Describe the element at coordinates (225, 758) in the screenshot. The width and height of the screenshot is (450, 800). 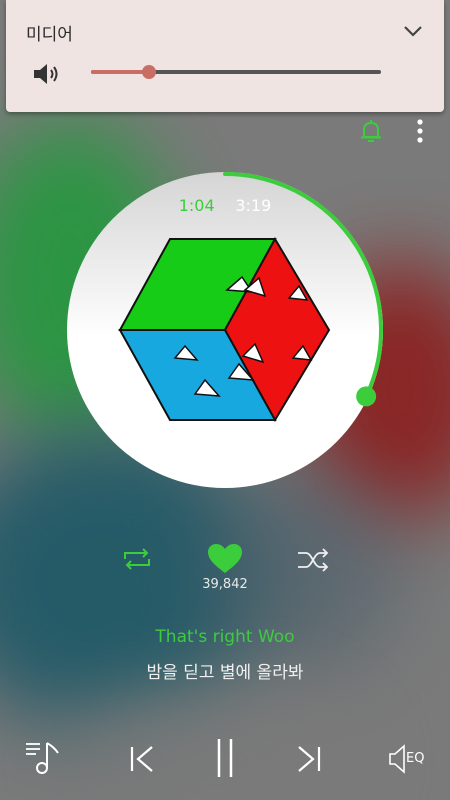
I see `pause-icon` at that location.